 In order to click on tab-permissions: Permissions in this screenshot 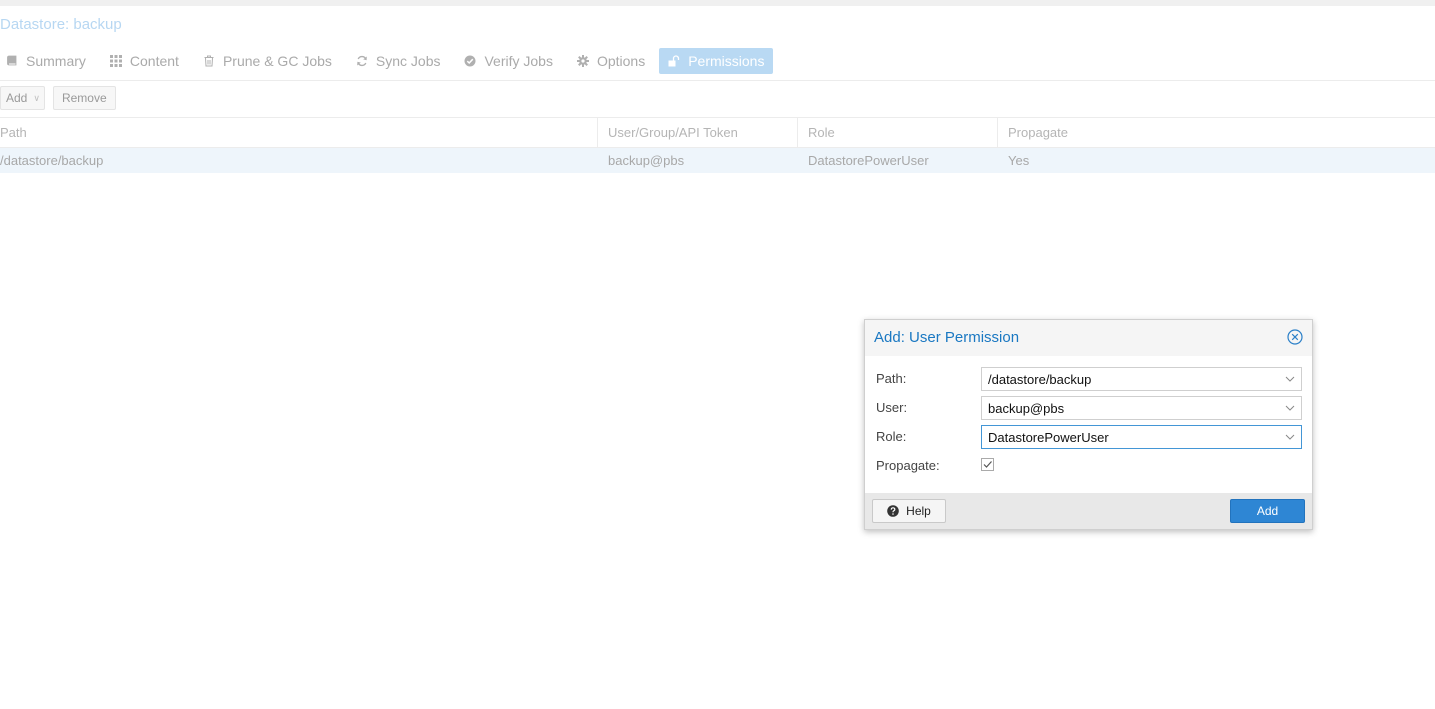, I will do `click(716, 61)`.